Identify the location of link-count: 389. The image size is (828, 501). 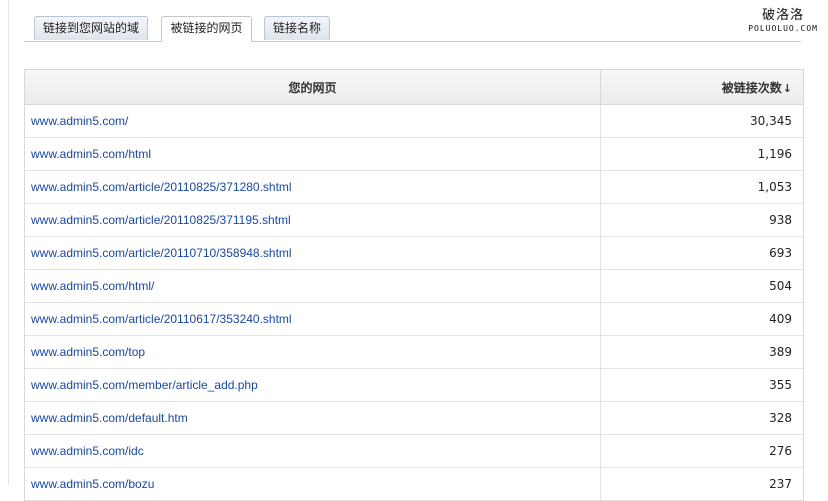
(701, 352).